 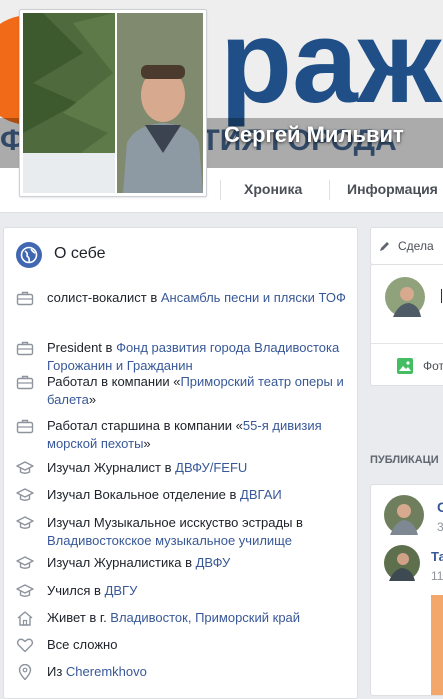 I want to click on intro-title: О себе, so click(x=80, y=253).